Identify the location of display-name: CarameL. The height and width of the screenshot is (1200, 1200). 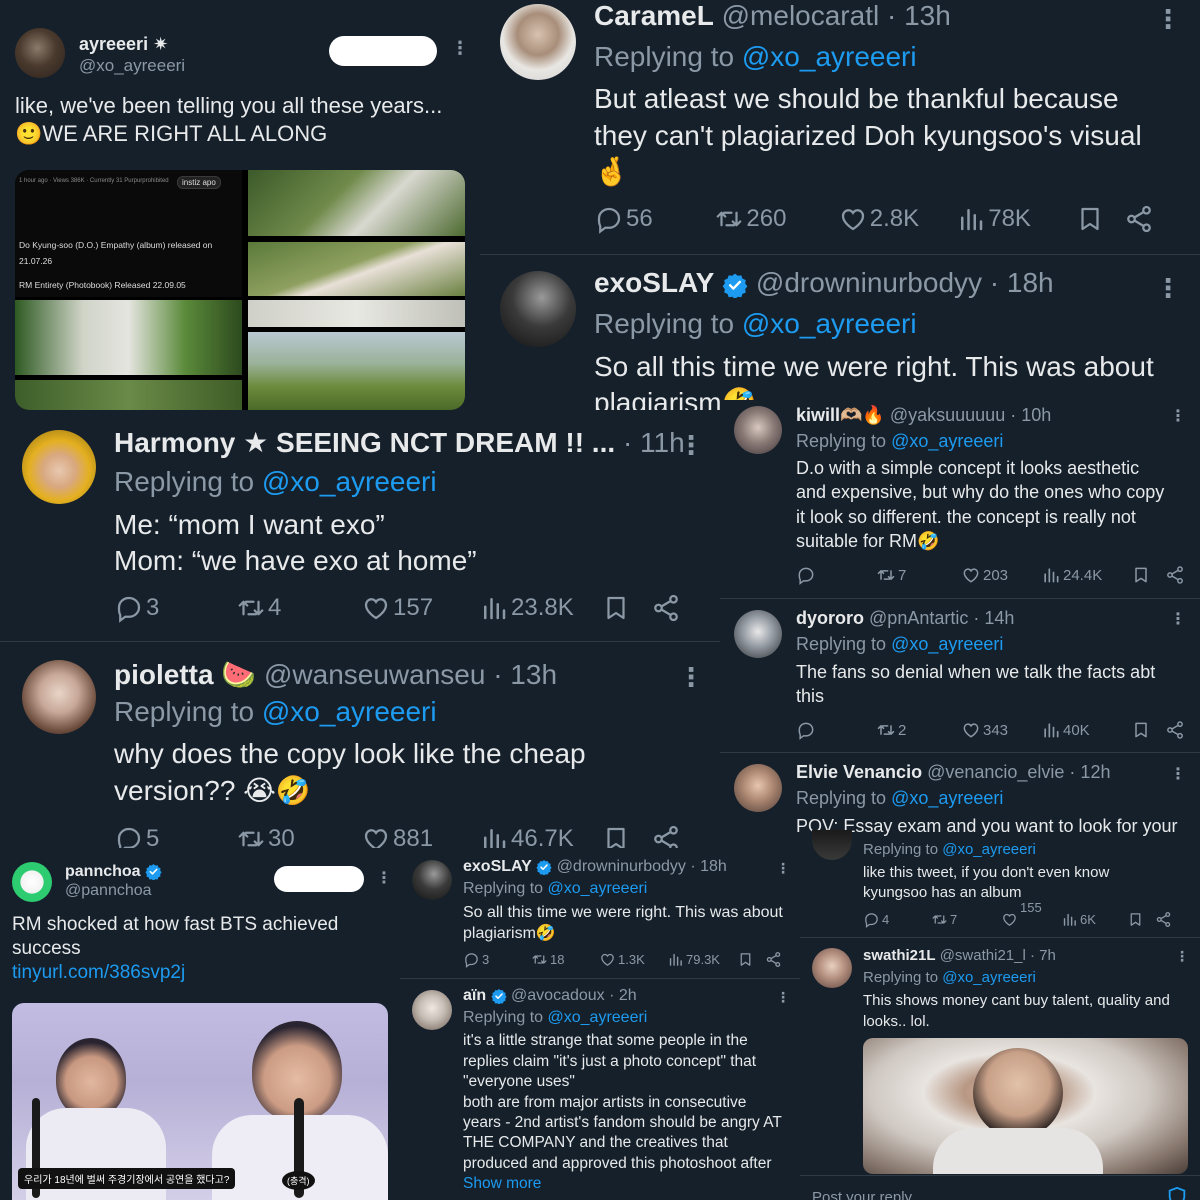
(654, 15).